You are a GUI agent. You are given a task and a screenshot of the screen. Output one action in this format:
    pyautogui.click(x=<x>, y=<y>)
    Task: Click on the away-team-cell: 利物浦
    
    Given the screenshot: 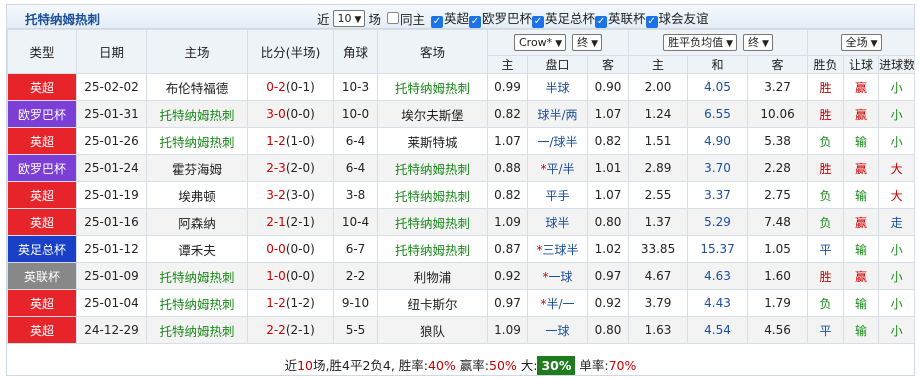 What is the action you would take?
    pyautogui.click(x=432, y=276)
    